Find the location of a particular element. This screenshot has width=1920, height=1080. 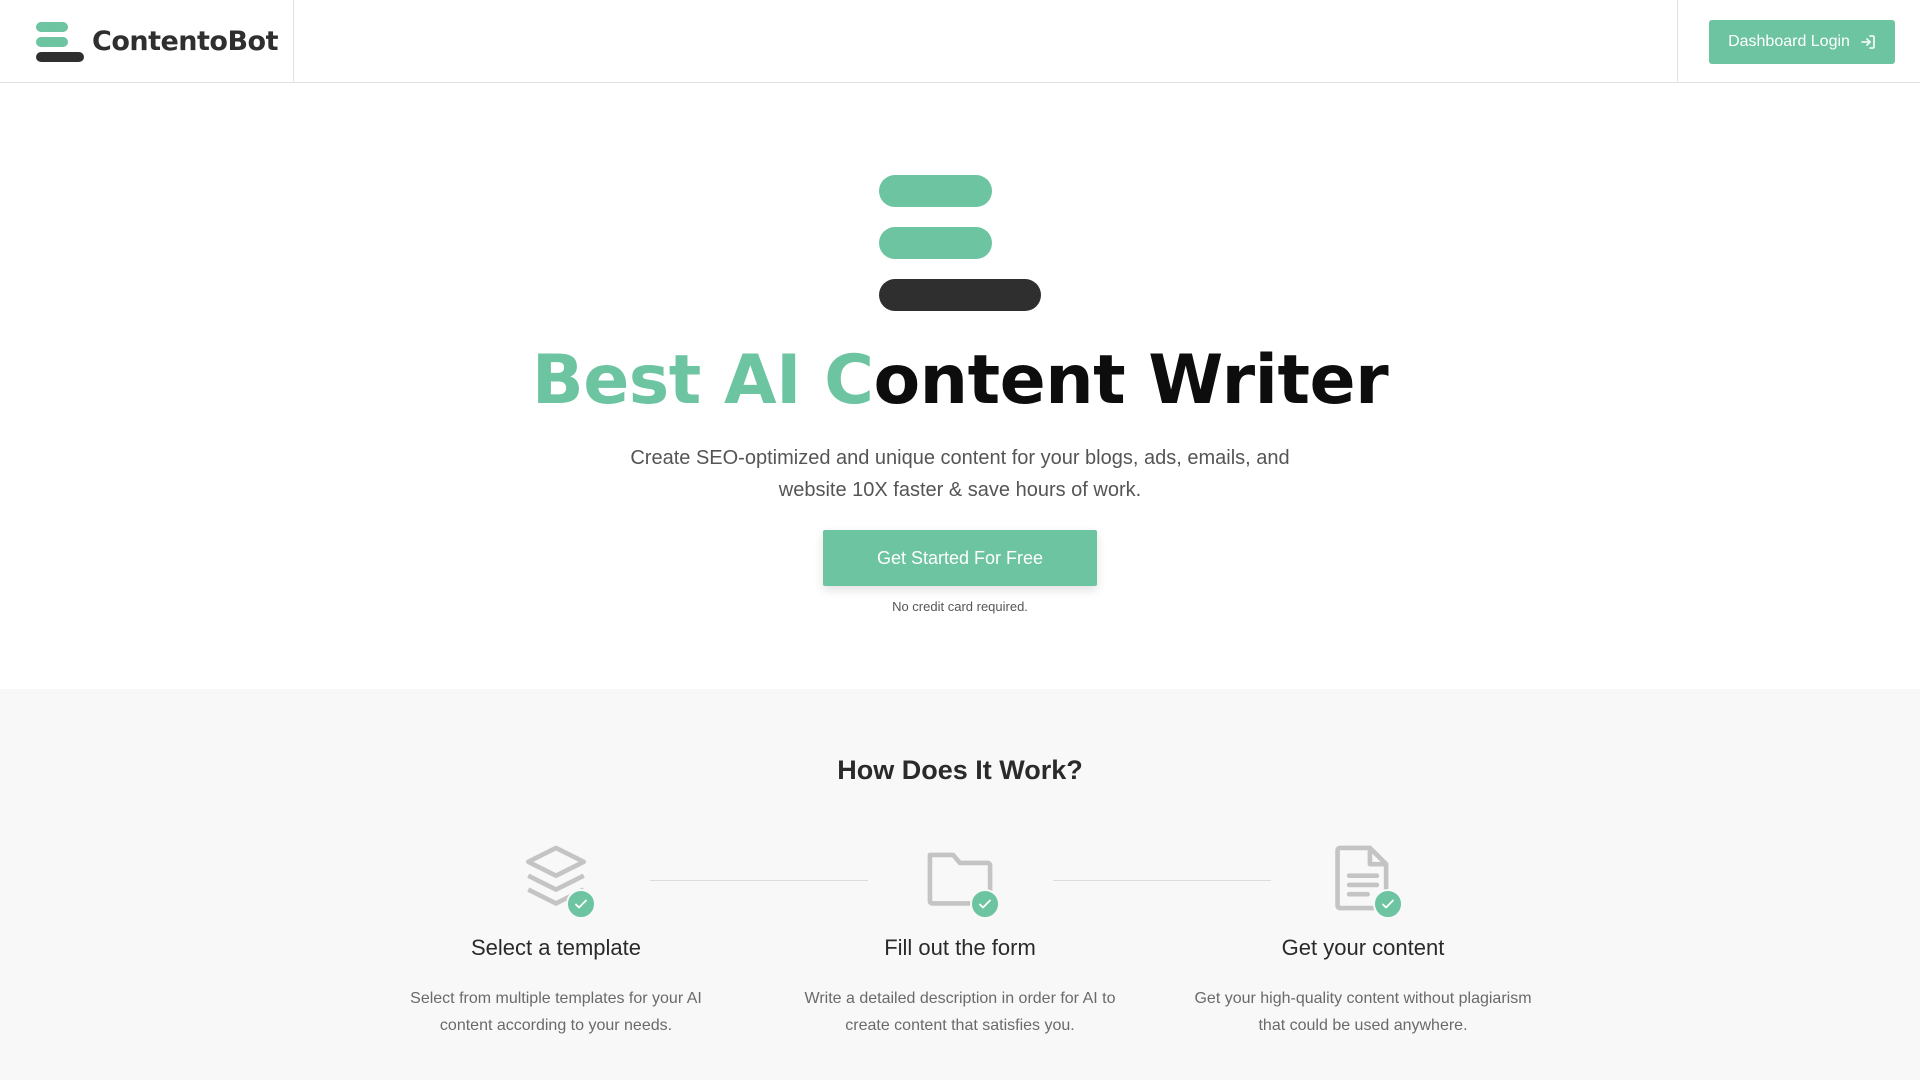

dashboard-login-button: Dashboard Login is located at coordinates (1802, 41).